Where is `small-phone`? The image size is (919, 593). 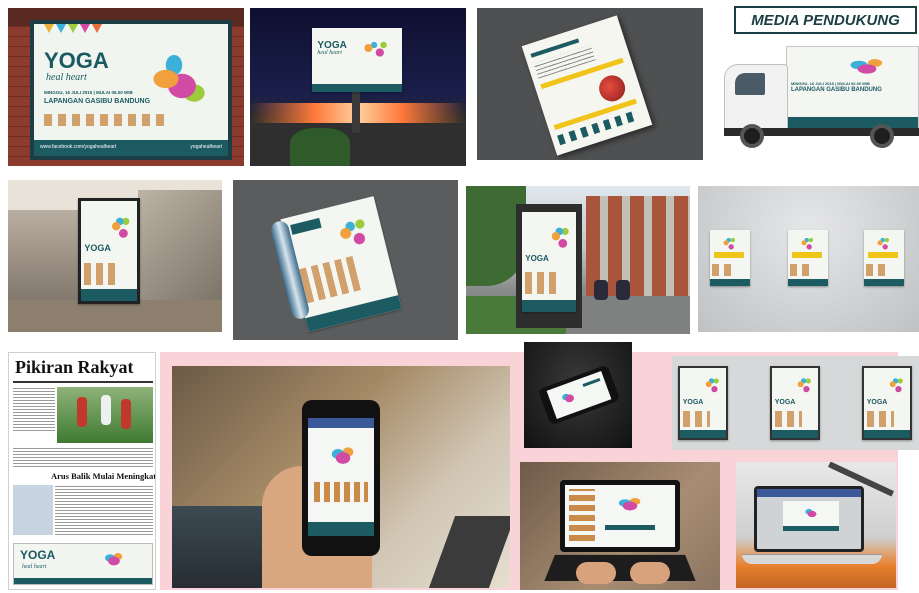 small-phone is located at coordinates (579, 395).